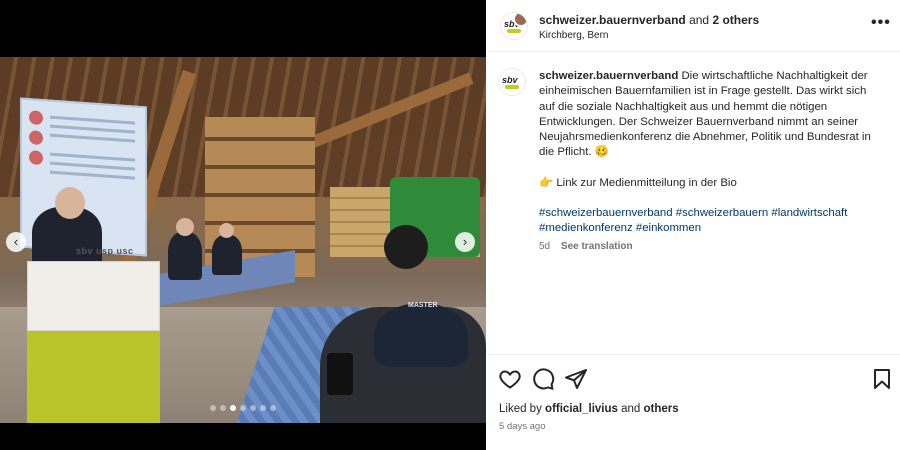 This screenshot has width=900, height=450. I want to click on caption-link-note: 👉 Link zur Medienmitteilung in der Bio, so click(638, 182).